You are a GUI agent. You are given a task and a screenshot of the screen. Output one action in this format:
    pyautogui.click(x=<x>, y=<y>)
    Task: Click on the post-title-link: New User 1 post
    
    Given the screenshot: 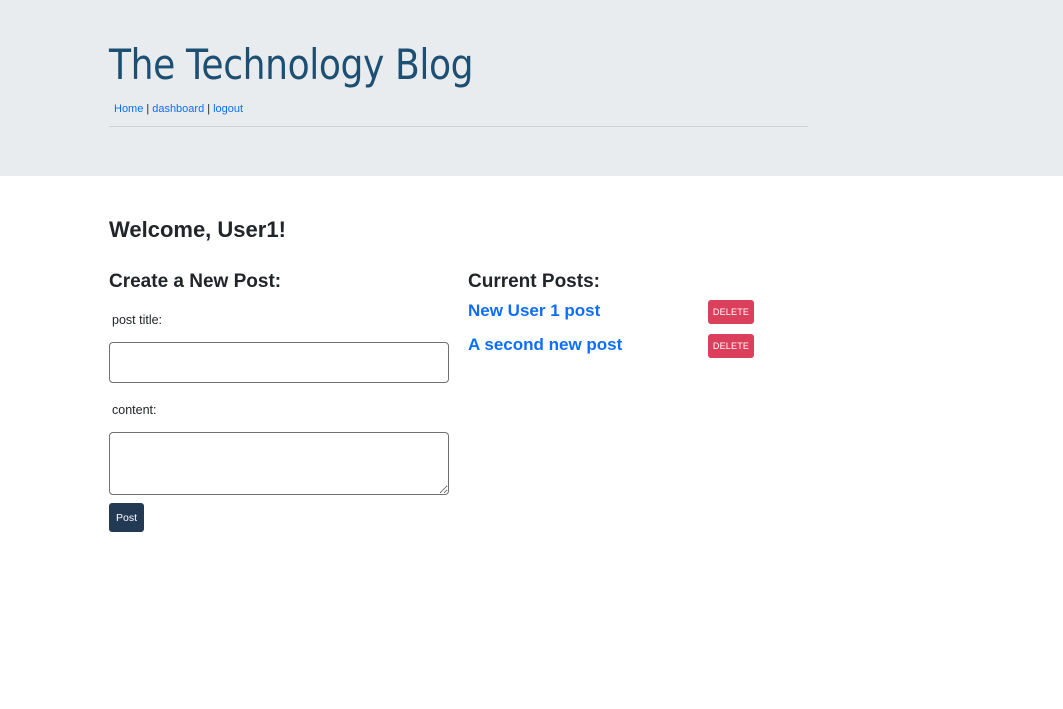 What is the action you would take?
    pyautogui.click(x=534, y=311)
    